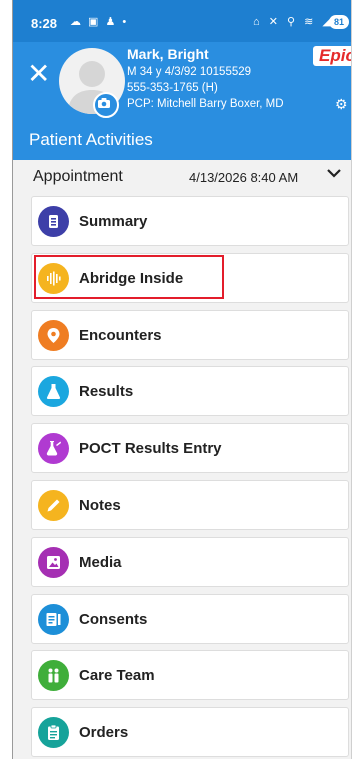  What do you see at coordinates (91, 139) in the screenshot?
I see `section-title: Patient Activities` at bounding box center [91, 139].